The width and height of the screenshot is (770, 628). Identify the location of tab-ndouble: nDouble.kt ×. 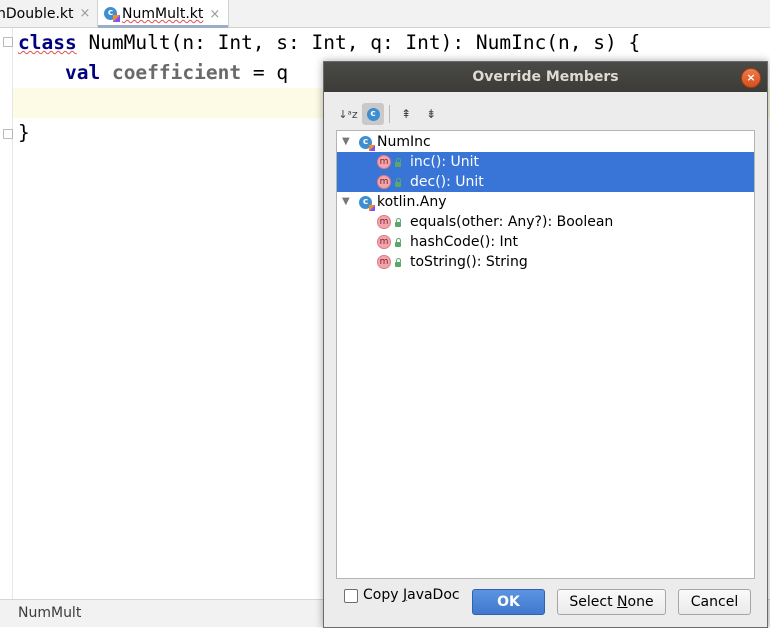
(47, 13).